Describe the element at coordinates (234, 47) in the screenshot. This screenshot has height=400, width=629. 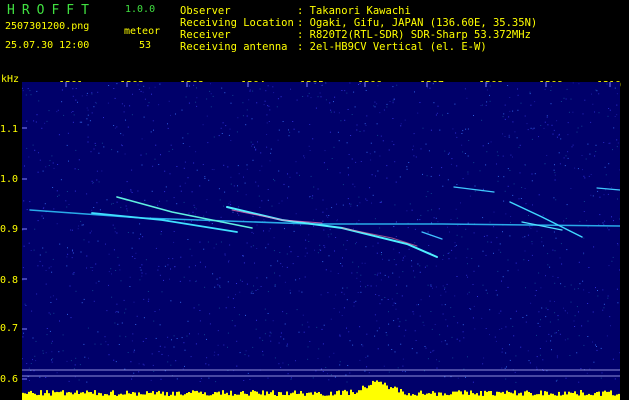
I see `antenna-label: Receiving antenna` at that location.